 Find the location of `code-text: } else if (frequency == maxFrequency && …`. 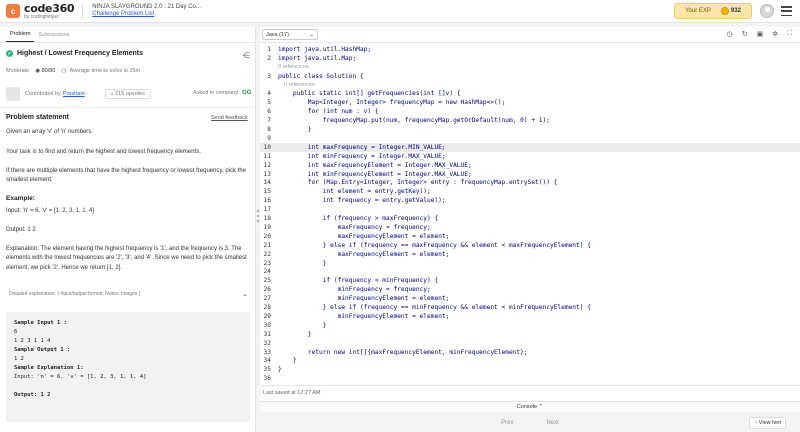

code-text: } else if (frequency == maxFrequency && … is located at coordinates (434, 245).